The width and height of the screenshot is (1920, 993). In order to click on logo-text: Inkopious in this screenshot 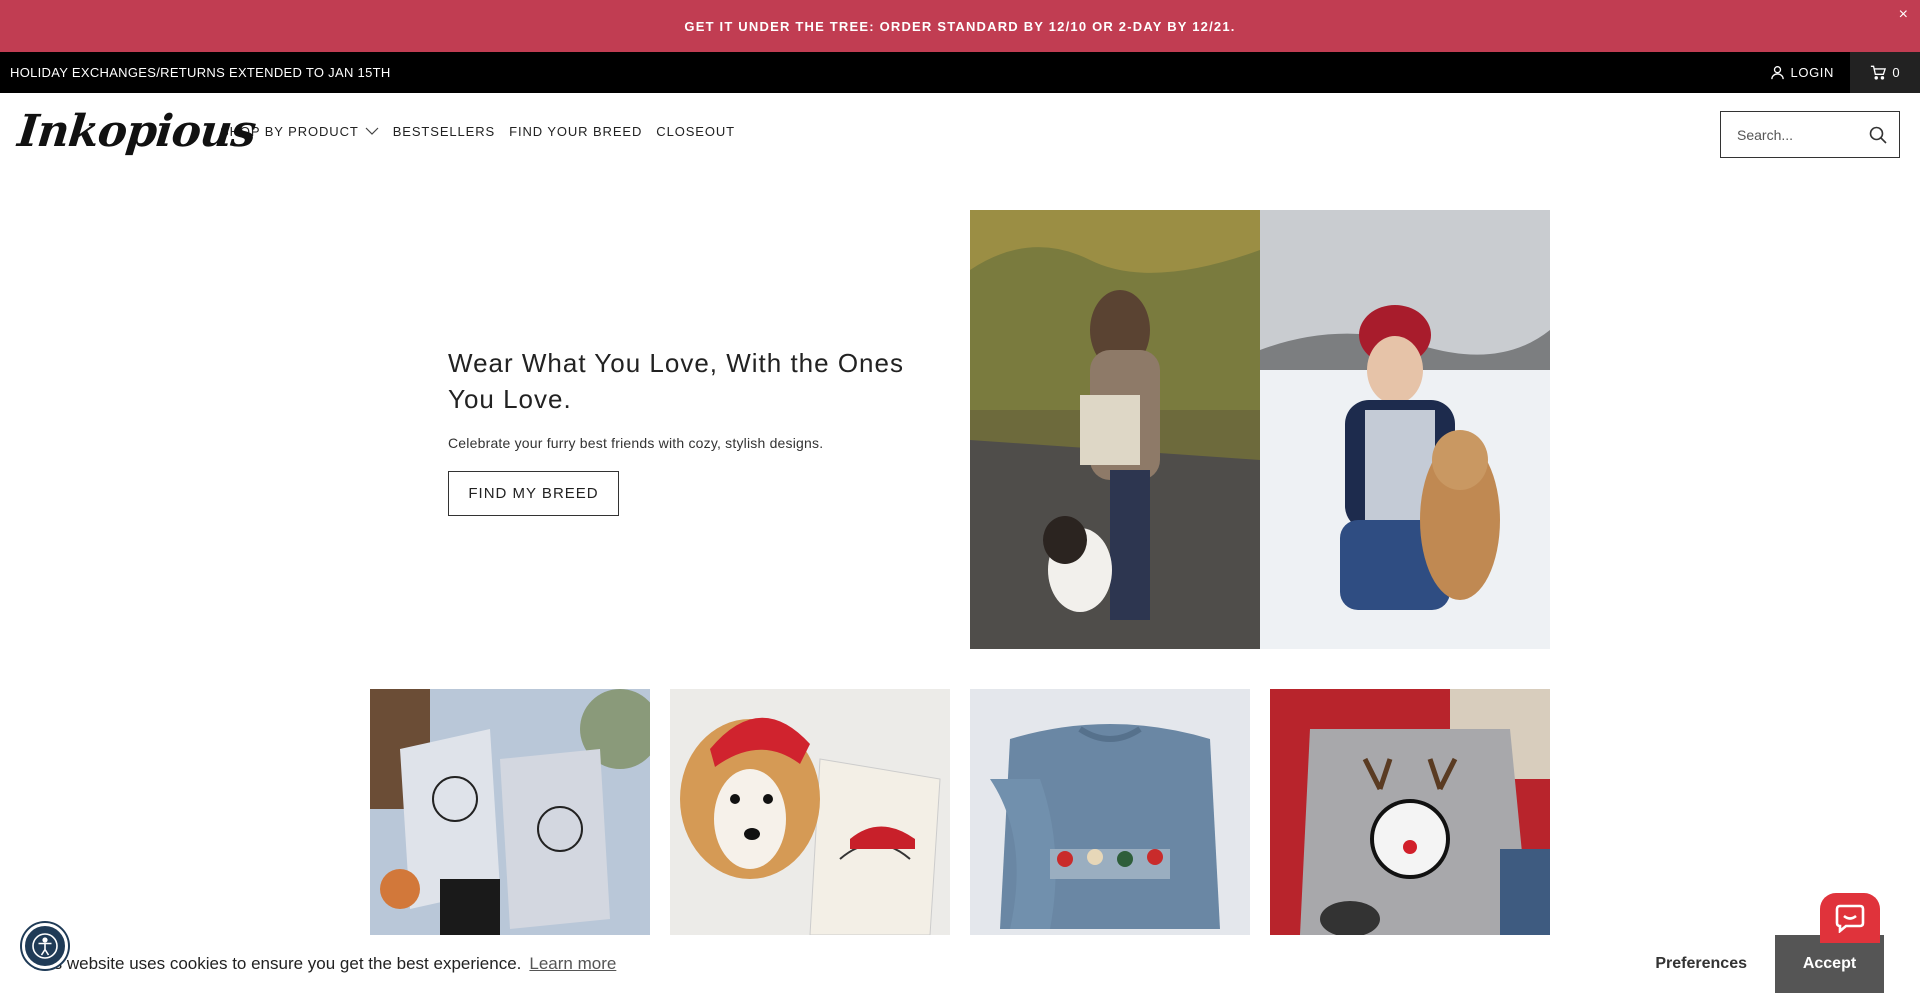, I will do `click(136, 131)`.